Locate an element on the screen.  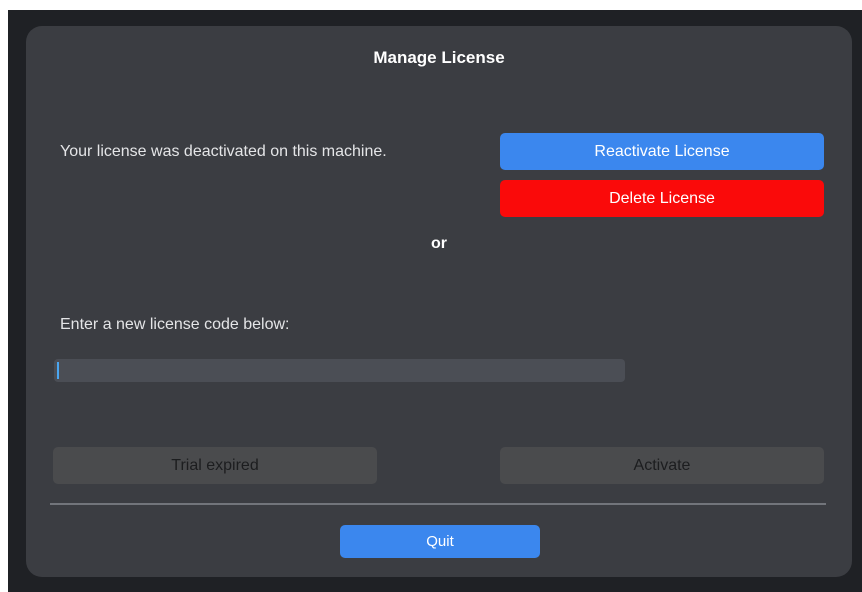
reactivate-license-button: Reactivate License is located at coordinates (662, 151).